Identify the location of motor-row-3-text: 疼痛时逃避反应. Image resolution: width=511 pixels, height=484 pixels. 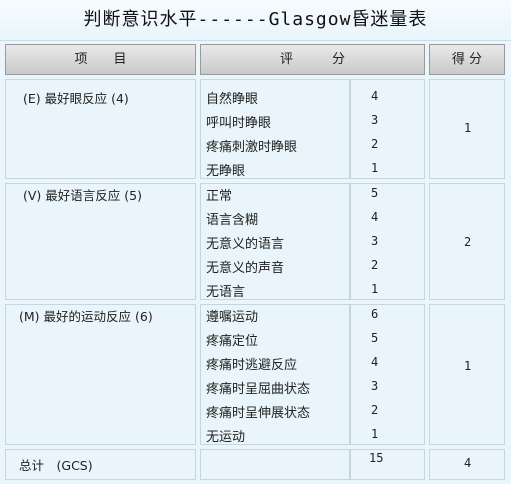
(252, 365).